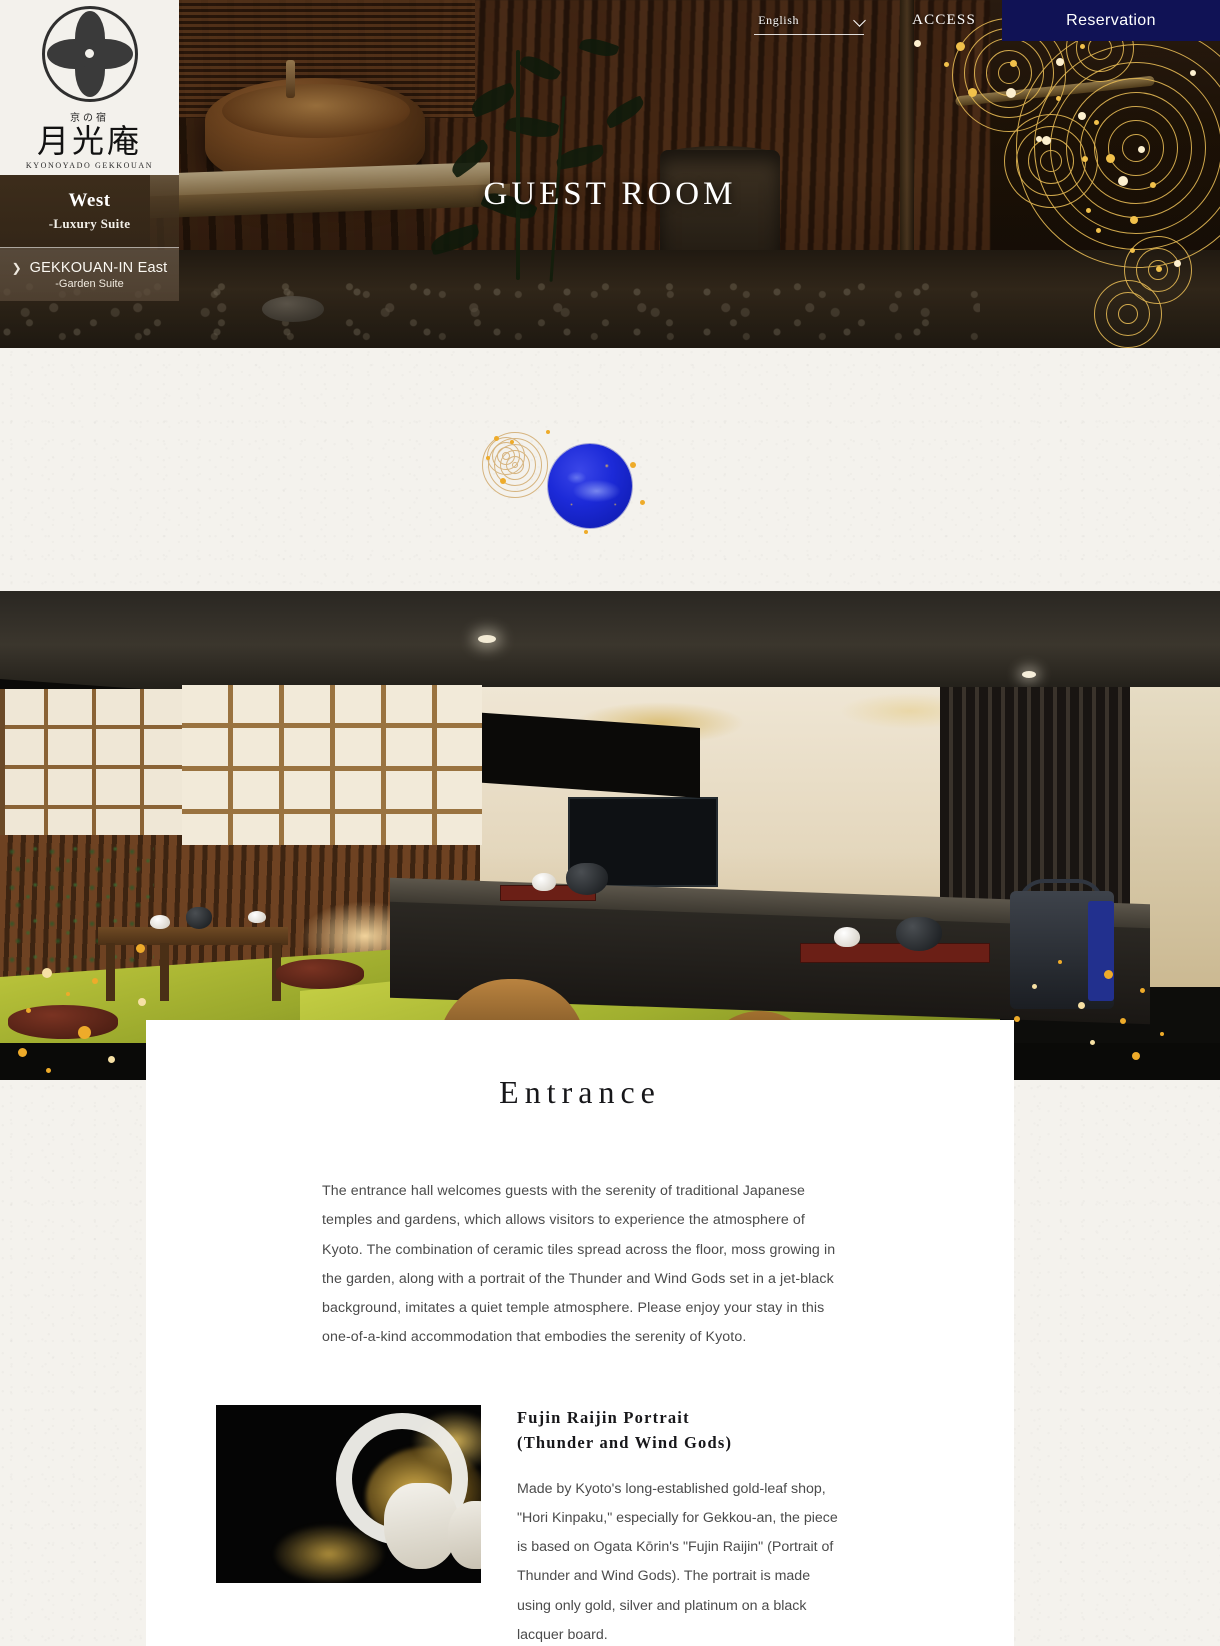  What do you see at coordinates (779, 20) in the screenshot?
I see `language-label: English` at bounding box center [779, 20].